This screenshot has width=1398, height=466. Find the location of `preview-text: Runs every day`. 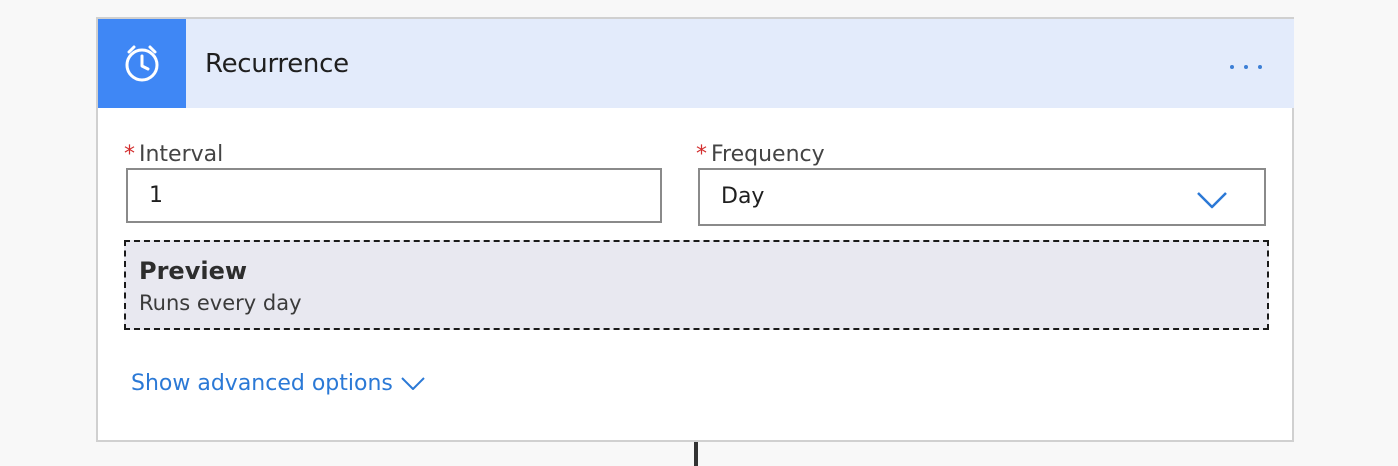

preview-text: Runs every day is located at coordinates (220, 303).